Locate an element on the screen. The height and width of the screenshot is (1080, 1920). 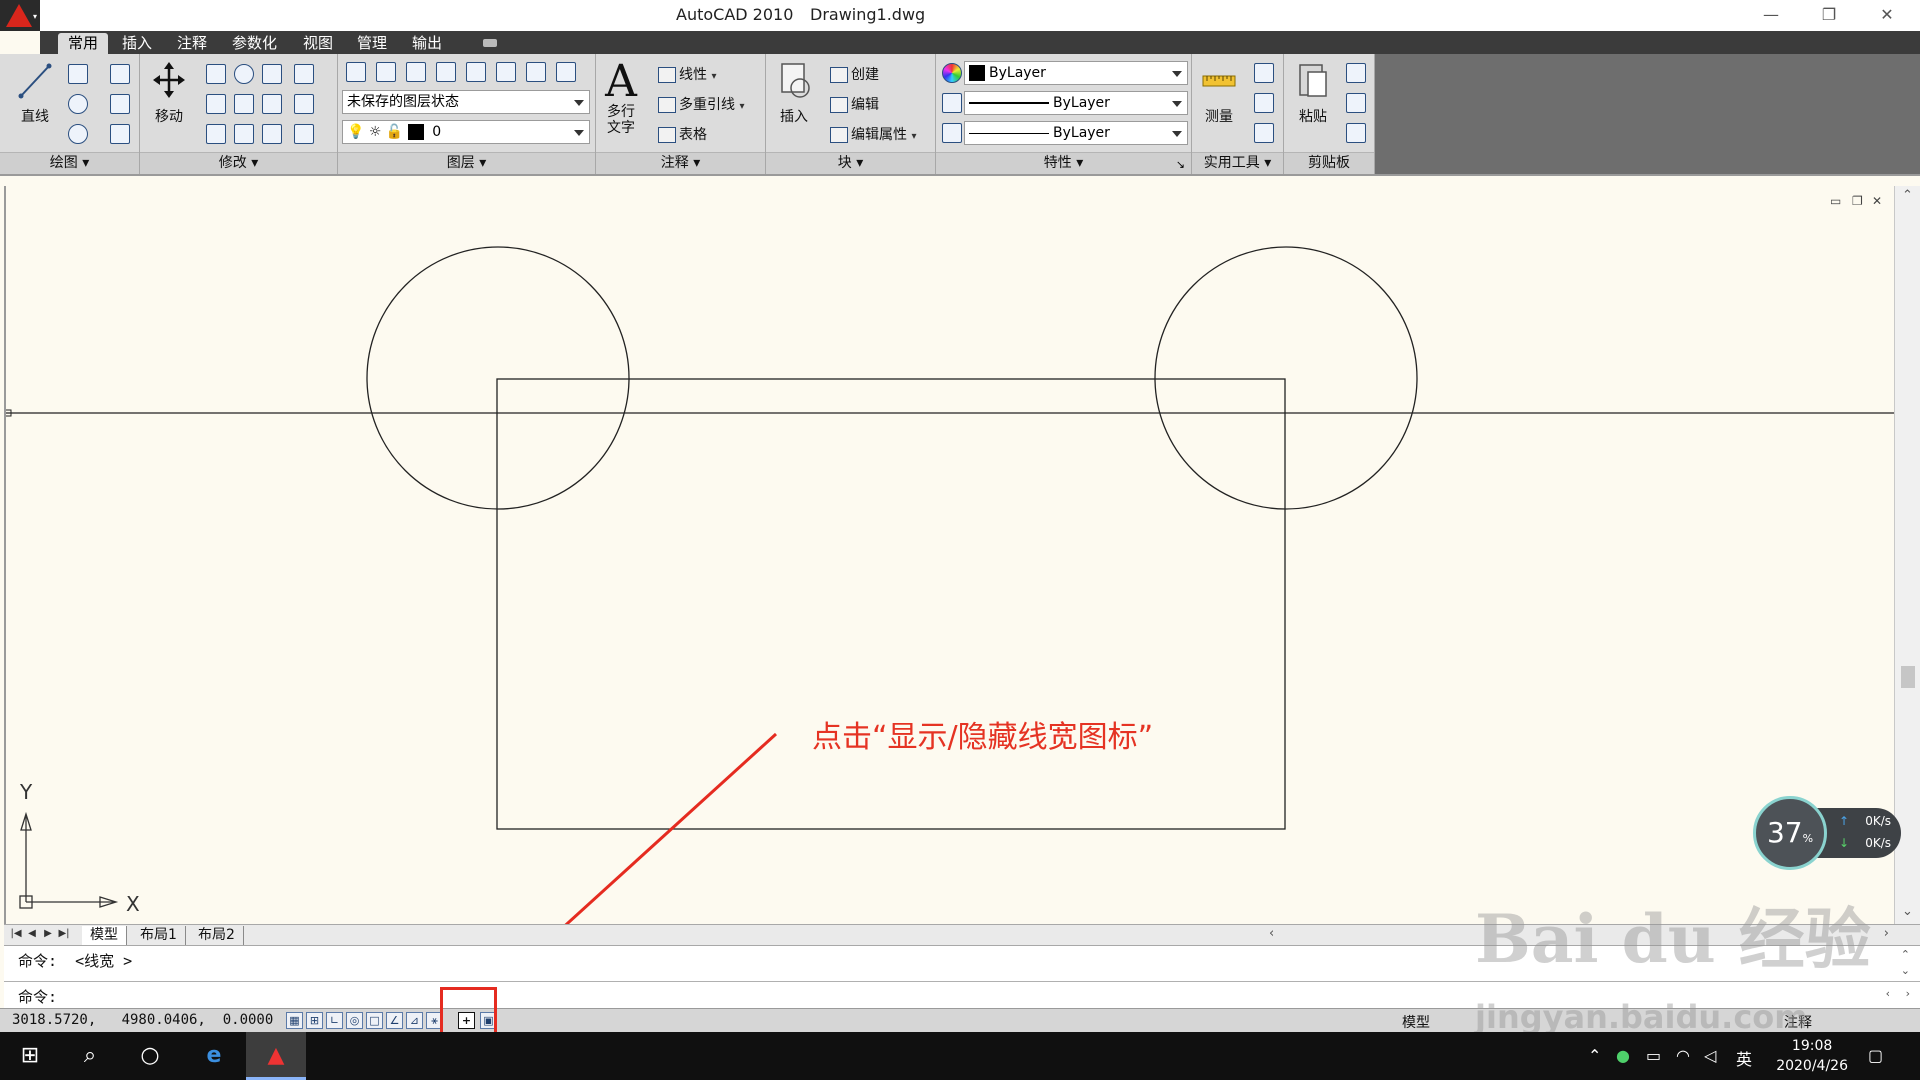
tab-output: 输出 is located at coordinates (427, 43).